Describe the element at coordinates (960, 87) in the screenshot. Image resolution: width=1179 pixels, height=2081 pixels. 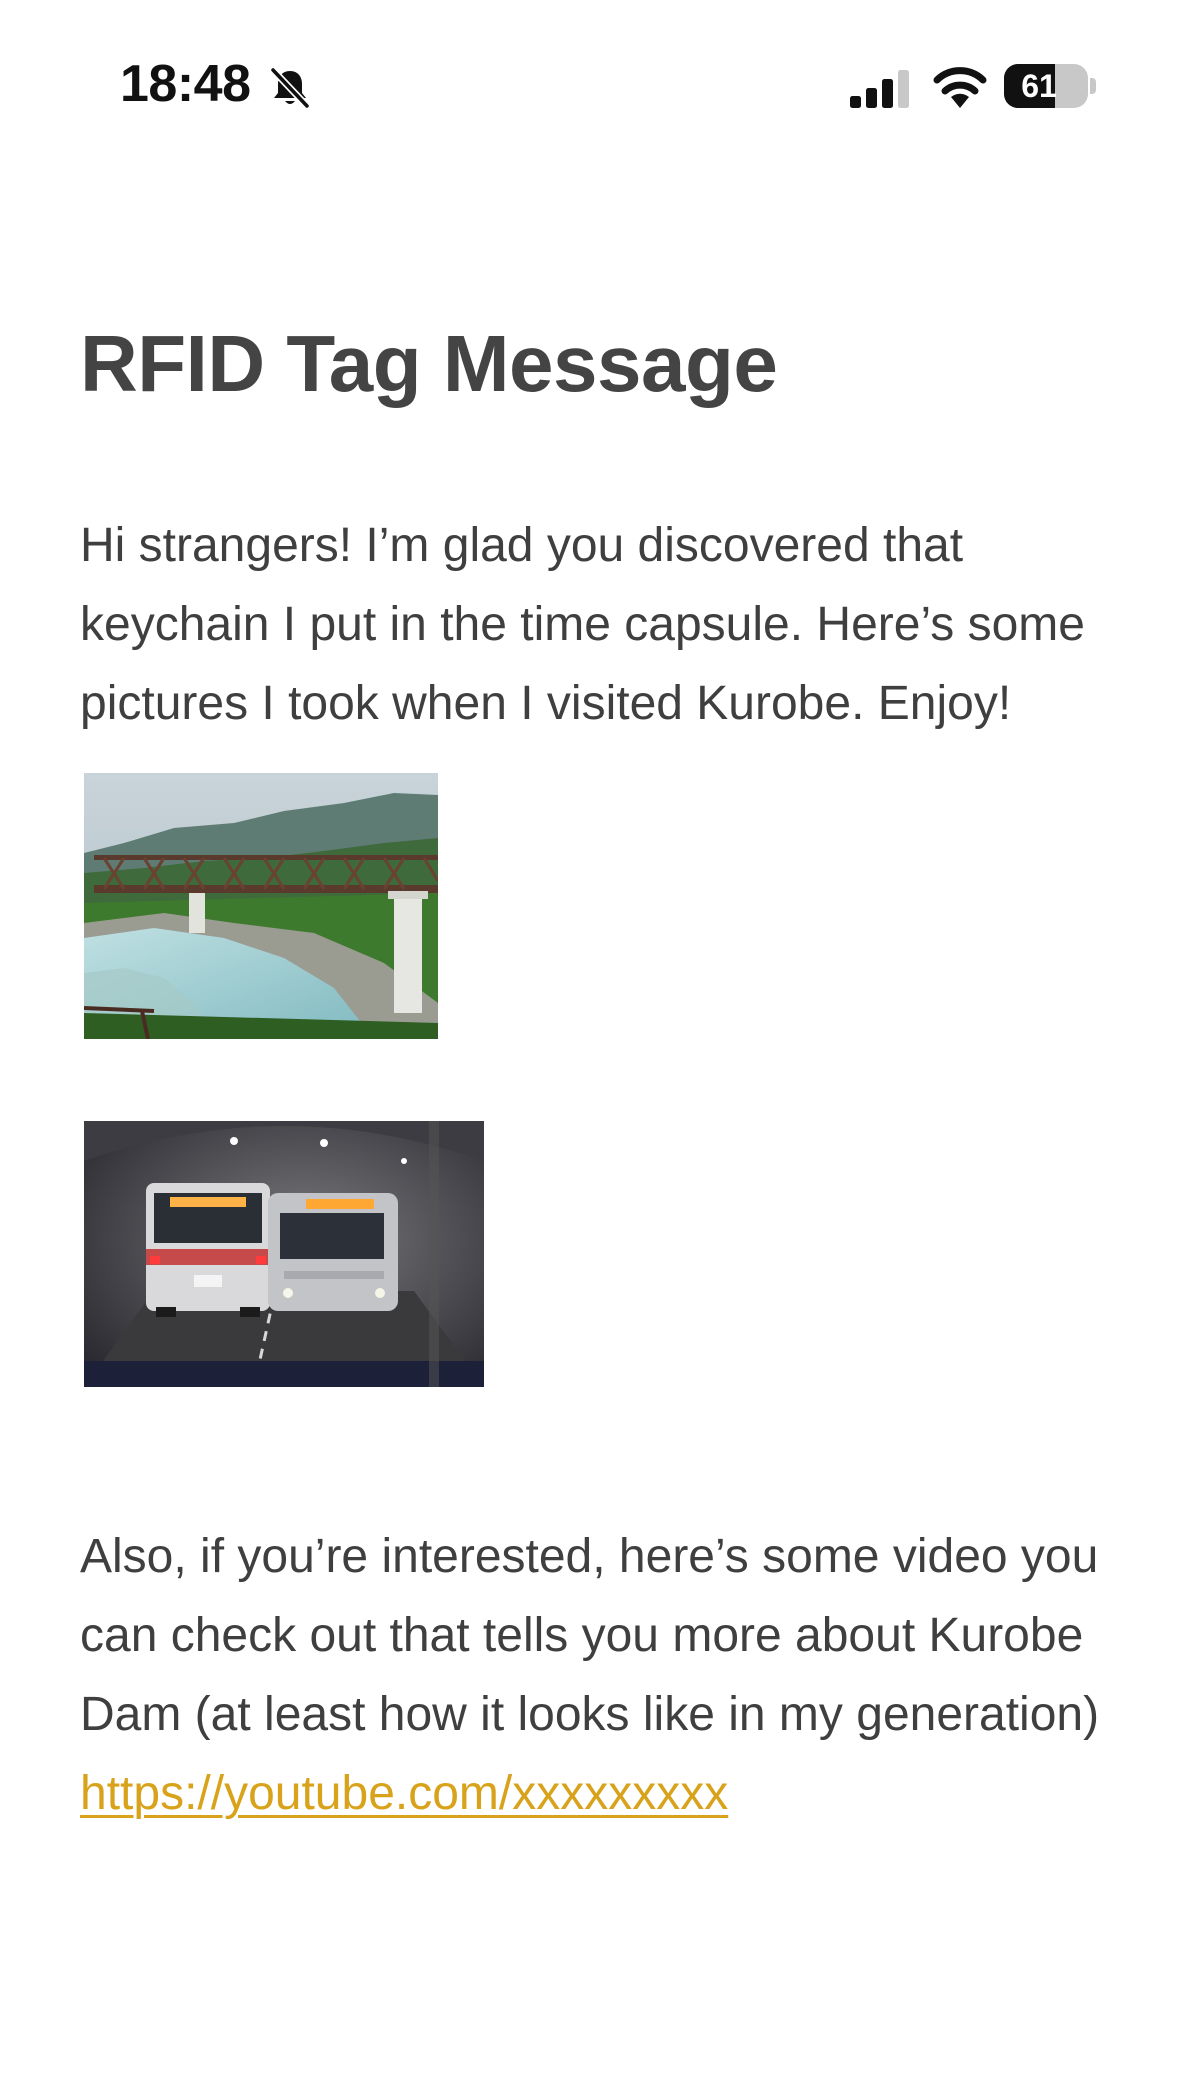
I see `wifi-icon` at that location.